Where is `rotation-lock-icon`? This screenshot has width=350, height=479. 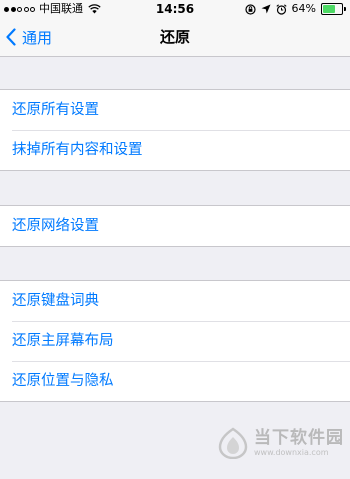
rotation-lock-icon is located at coordinates (250, 9).